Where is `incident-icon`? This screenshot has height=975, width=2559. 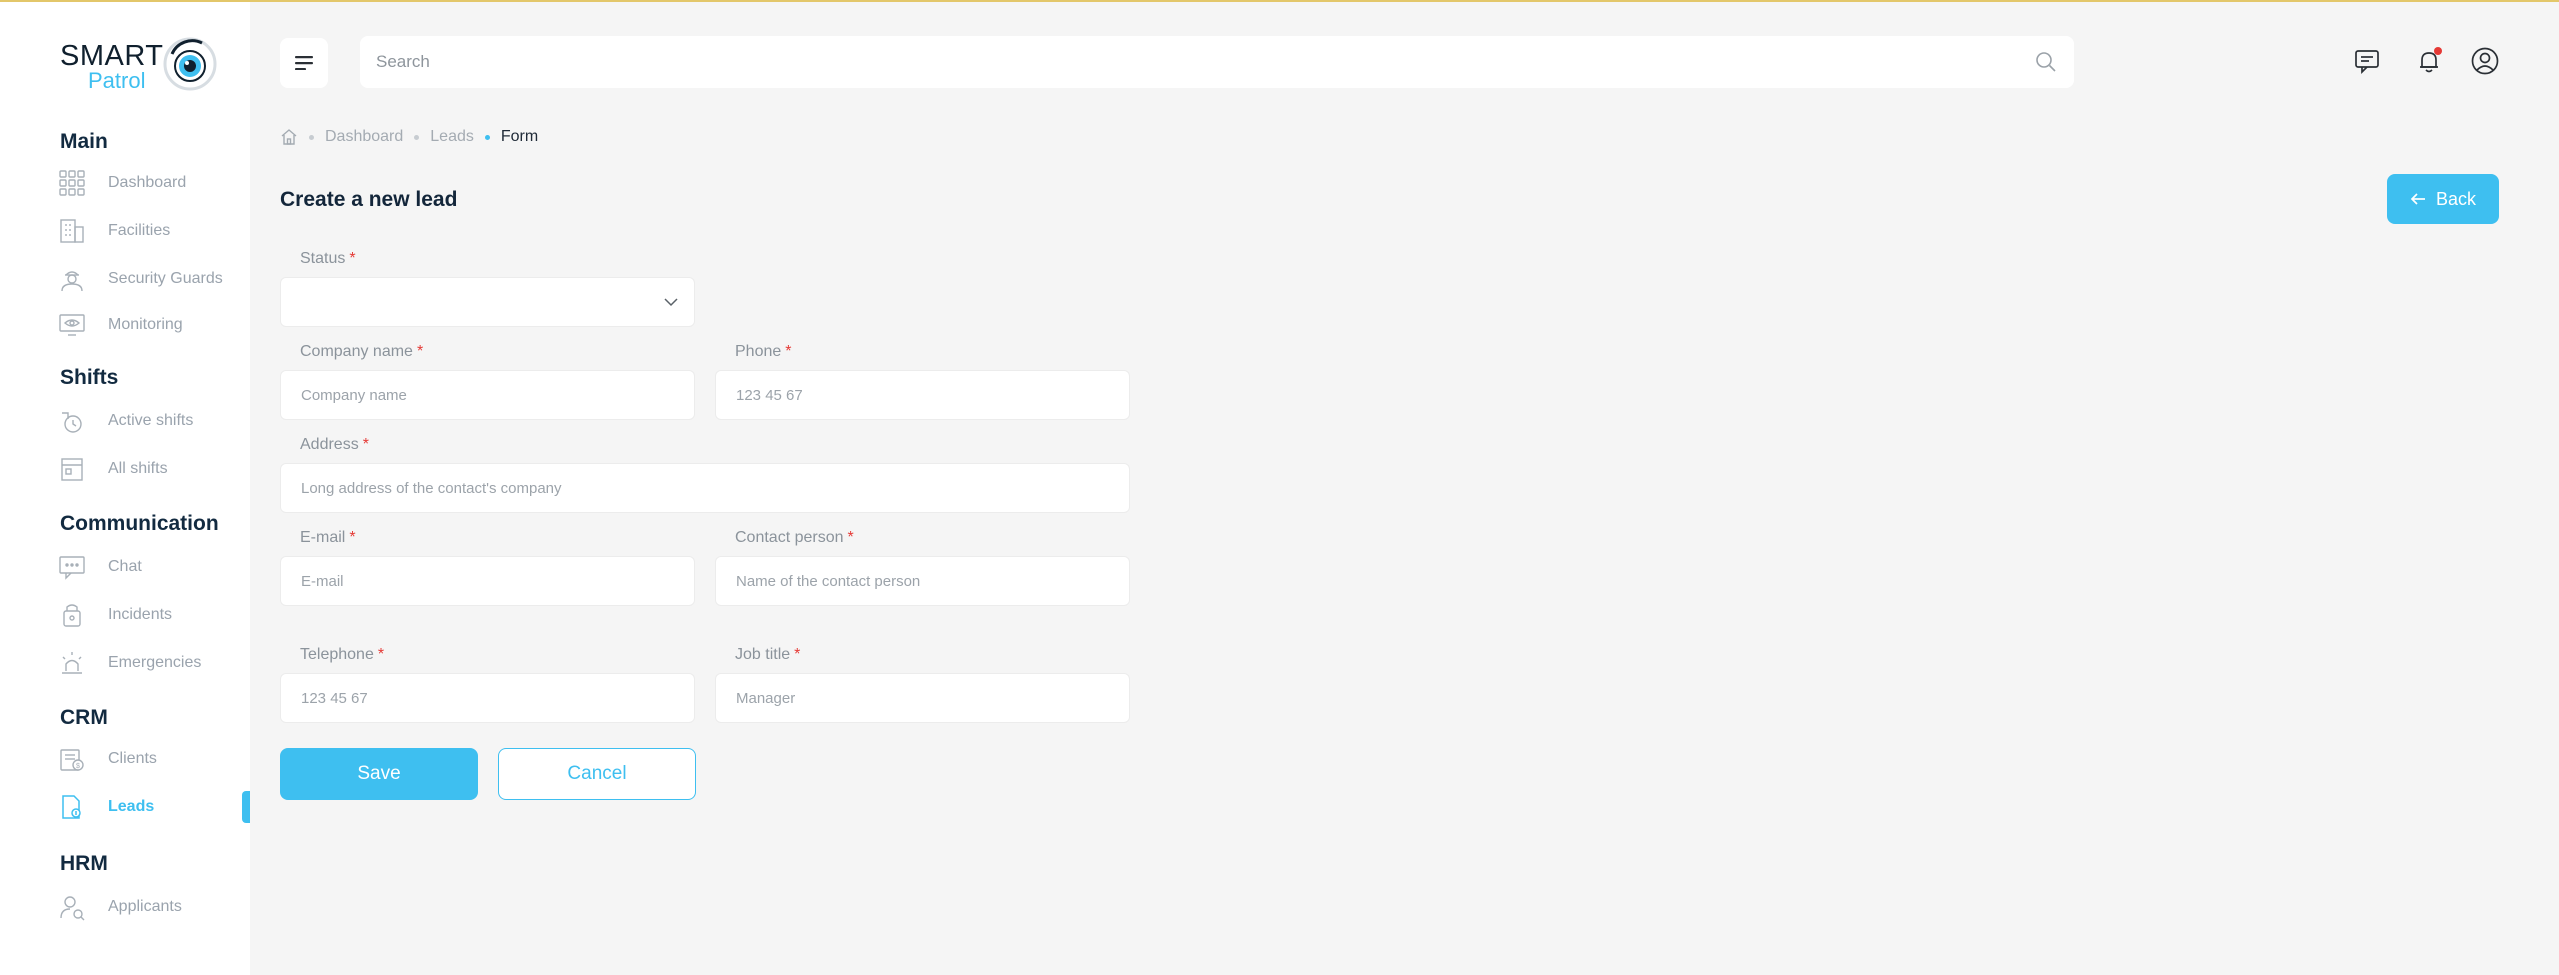
incident-icon is located at coordinates (72, 615).